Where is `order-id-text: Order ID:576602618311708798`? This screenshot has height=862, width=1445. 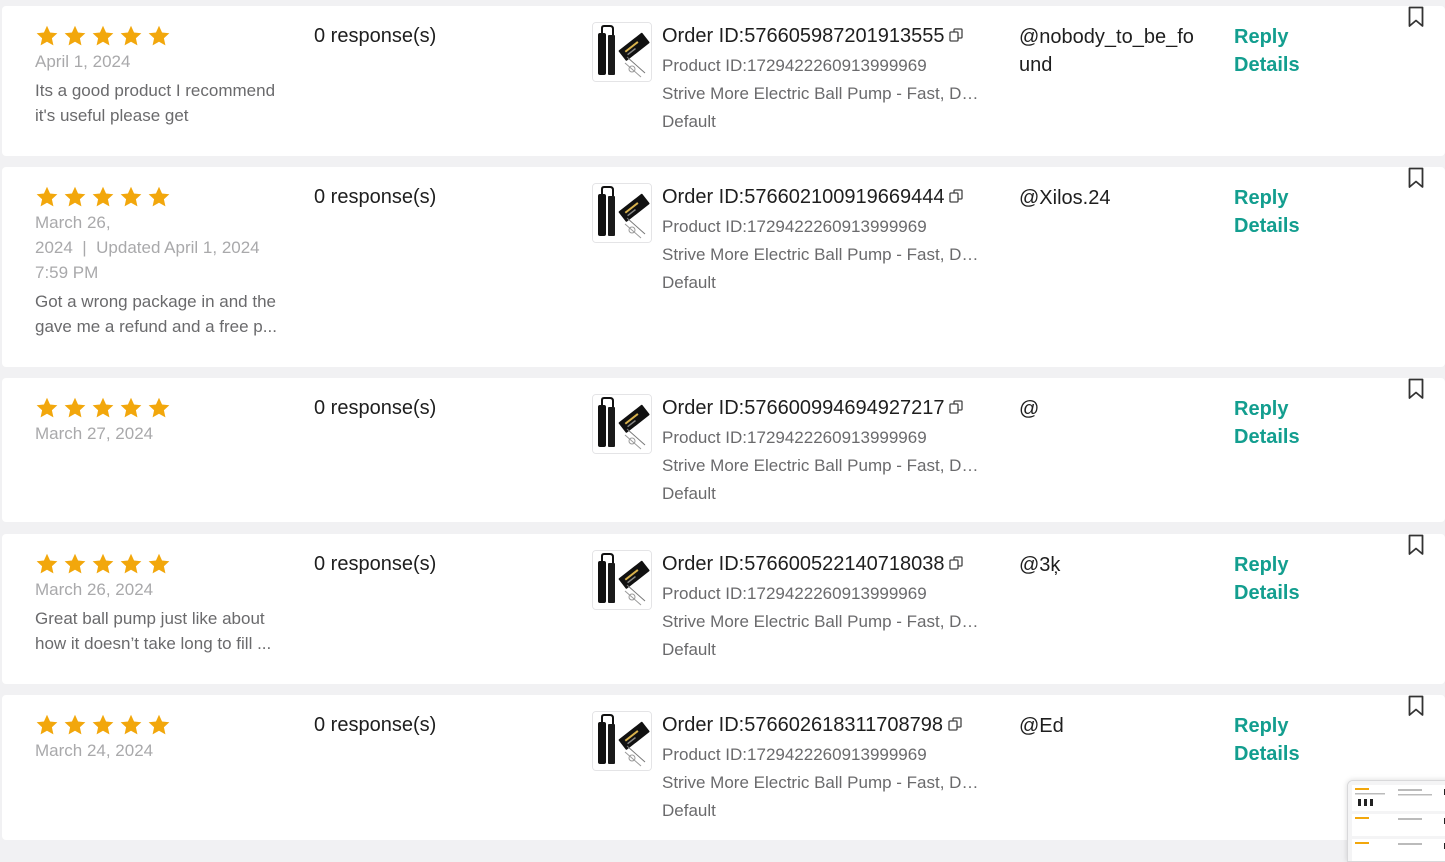 order-id-text: Order ID:576602618311708798 is located at coordinates (802, 725).